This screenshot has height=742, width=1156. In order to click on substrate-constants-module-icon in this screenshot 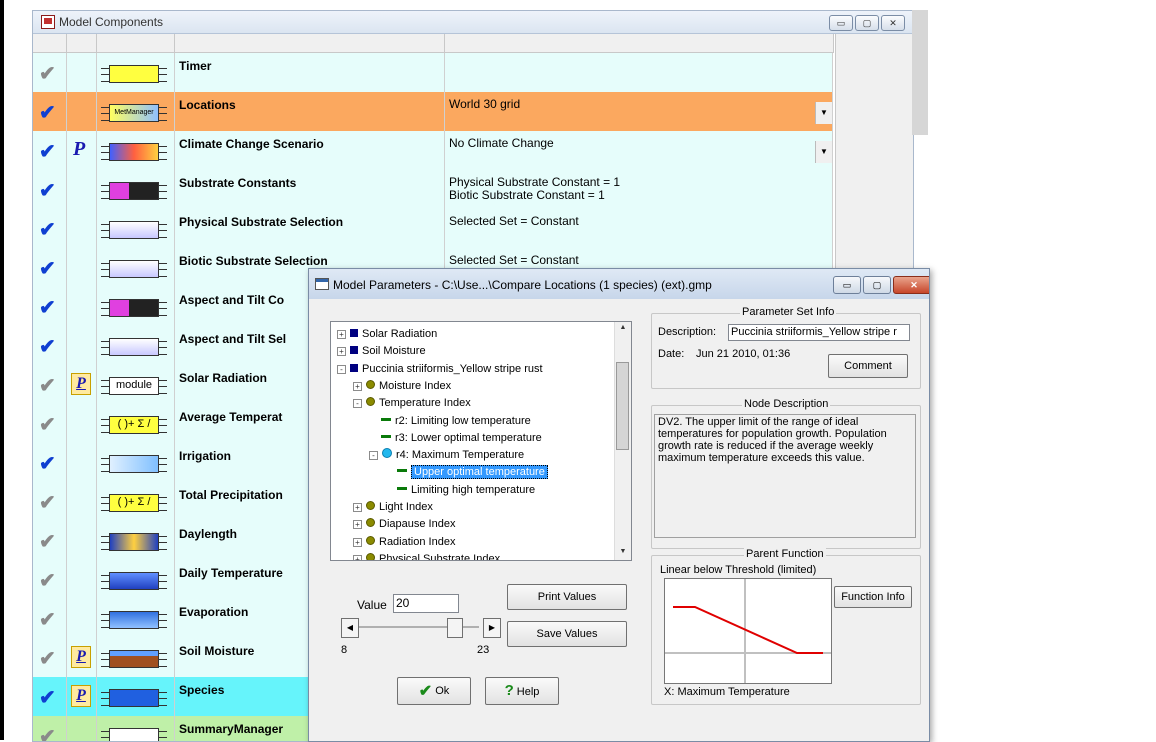, I will do `click(134, 308)`.